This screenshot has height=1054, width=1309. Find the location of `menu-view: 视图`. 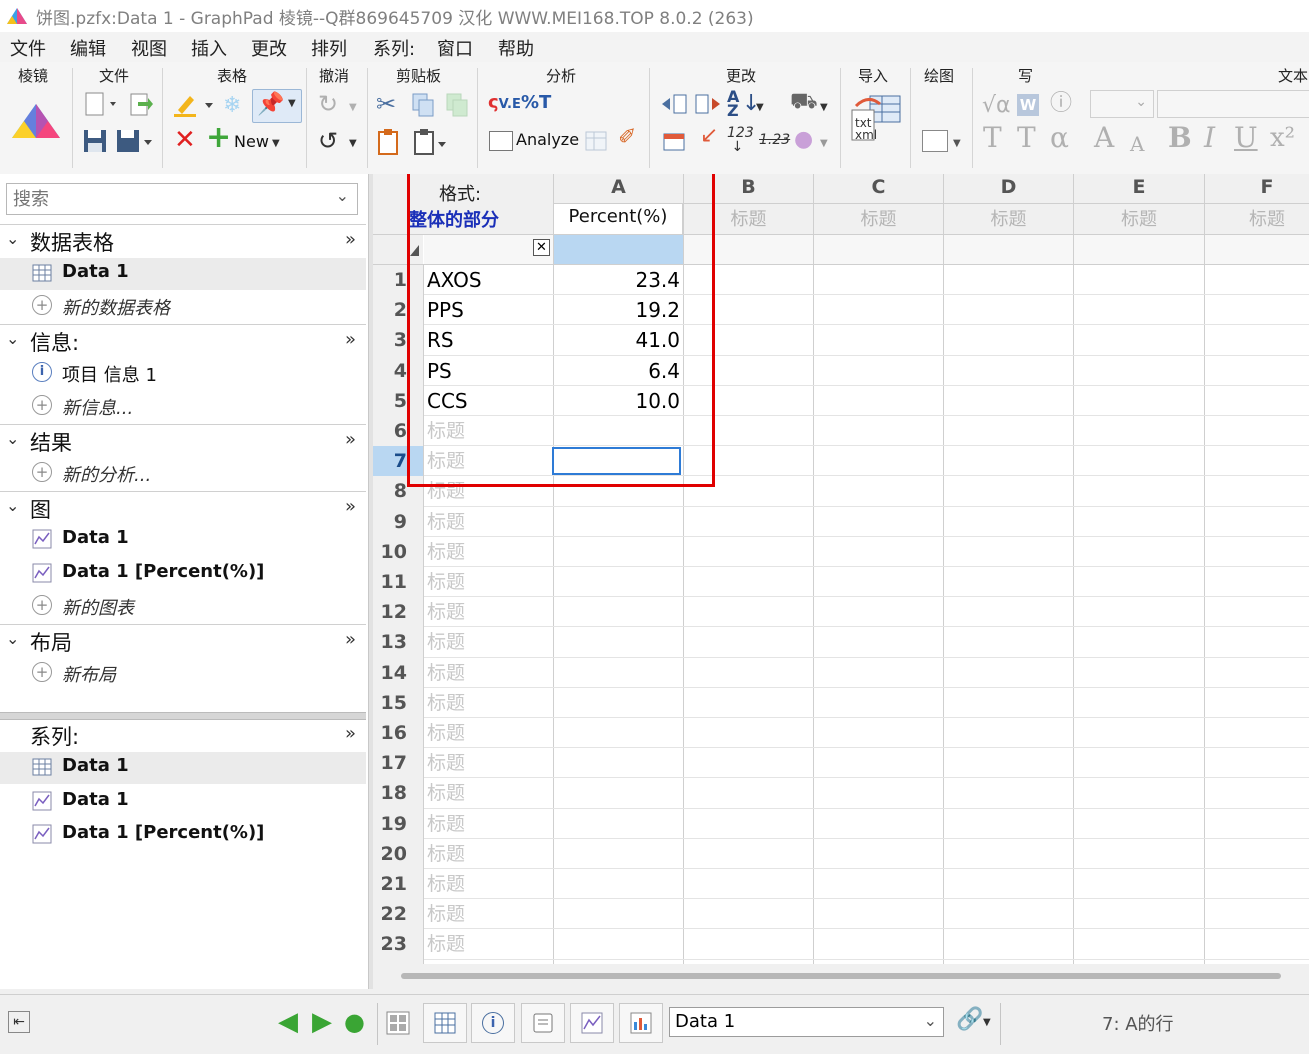

menu-view: 视图 is located at coordinates (149, 48).